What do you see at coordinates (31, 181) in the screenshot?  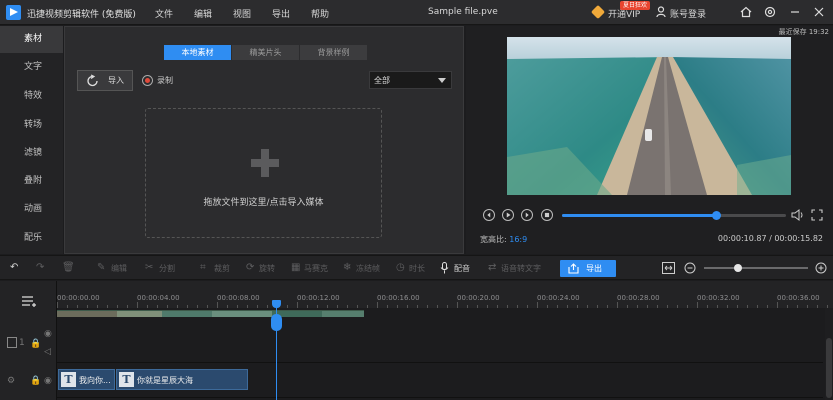 I see `sidebar-item-overlay: 叠附` at bounding box center [31, 181].